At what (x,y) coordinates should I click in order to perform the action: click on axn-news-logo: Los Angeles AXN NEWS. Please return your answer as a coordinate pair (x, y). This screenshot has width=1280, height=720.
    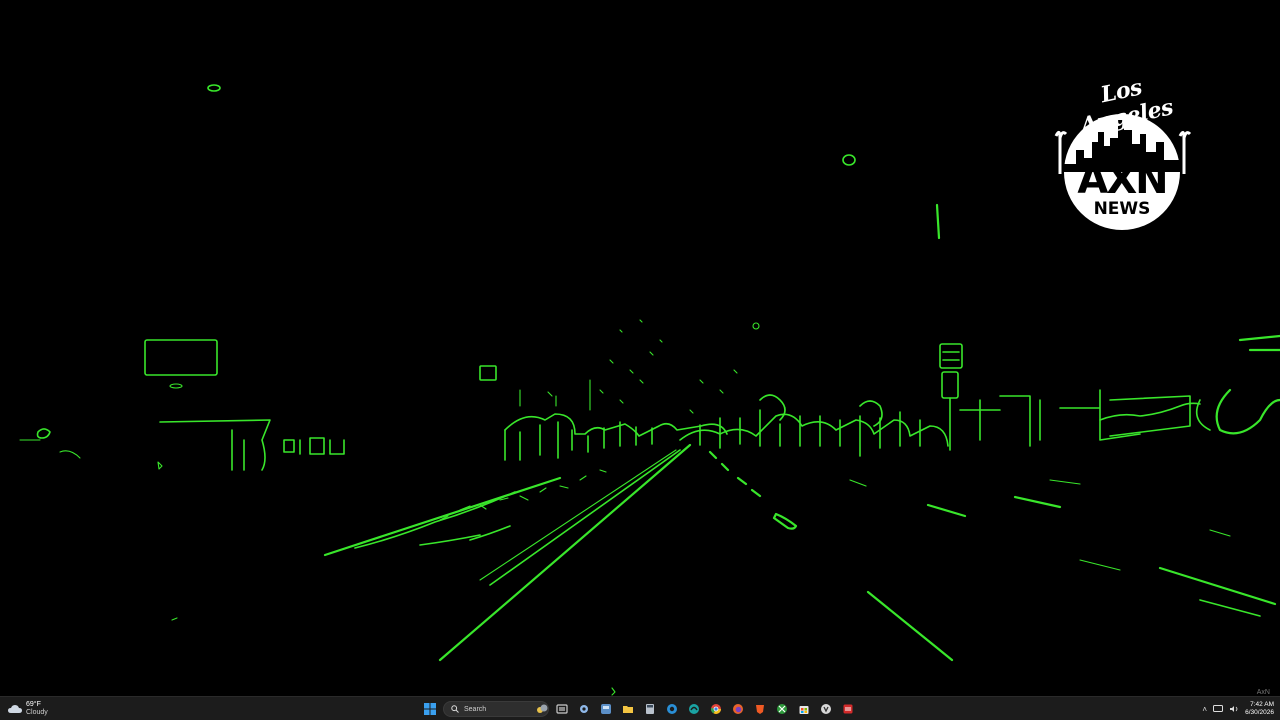
    Looking at the image, I should click on (1122, 152).